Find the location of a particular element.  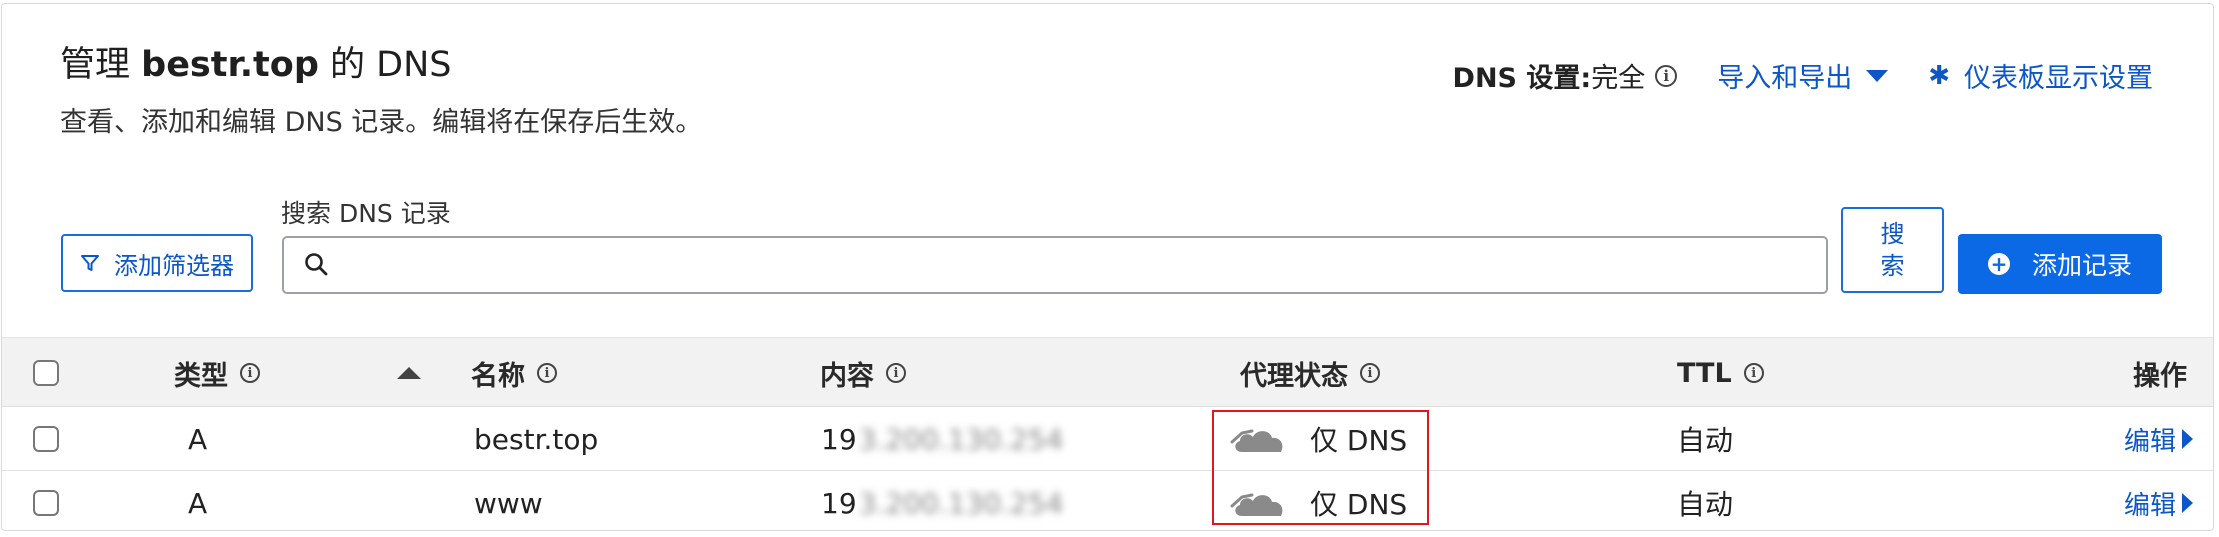

column-proxy-status: 代理状态 i is located at coordinates (1310, 373).